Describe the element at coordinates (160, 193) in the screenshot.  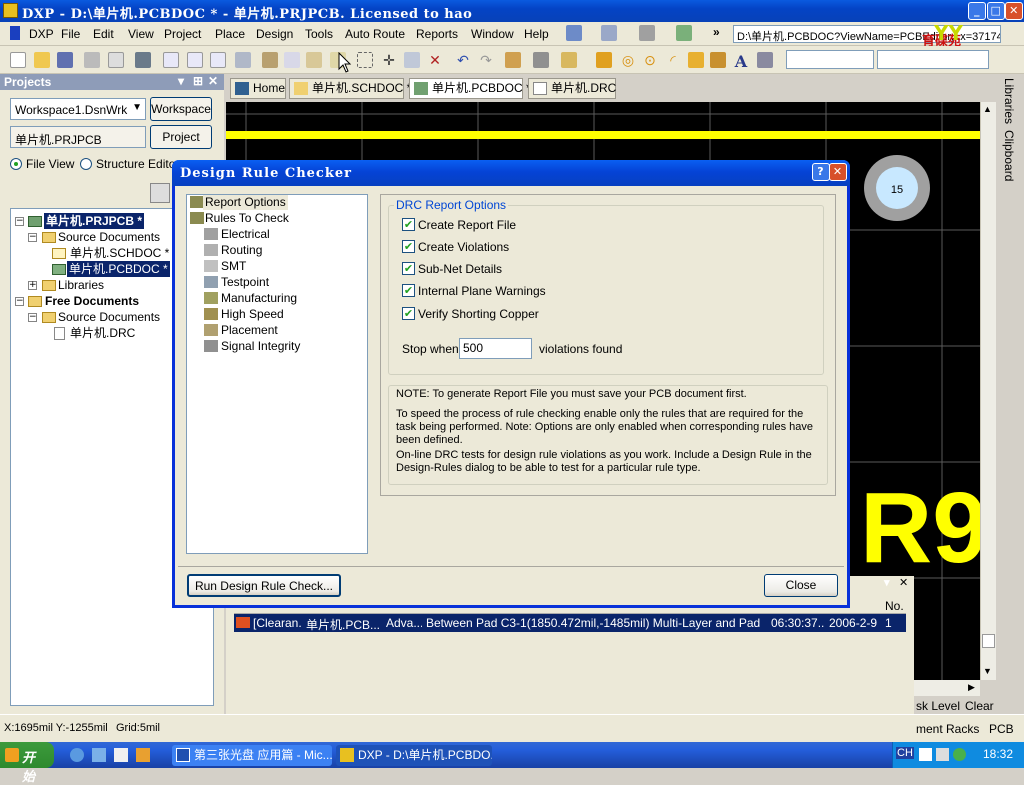
I see `project-options-icon` at that location.